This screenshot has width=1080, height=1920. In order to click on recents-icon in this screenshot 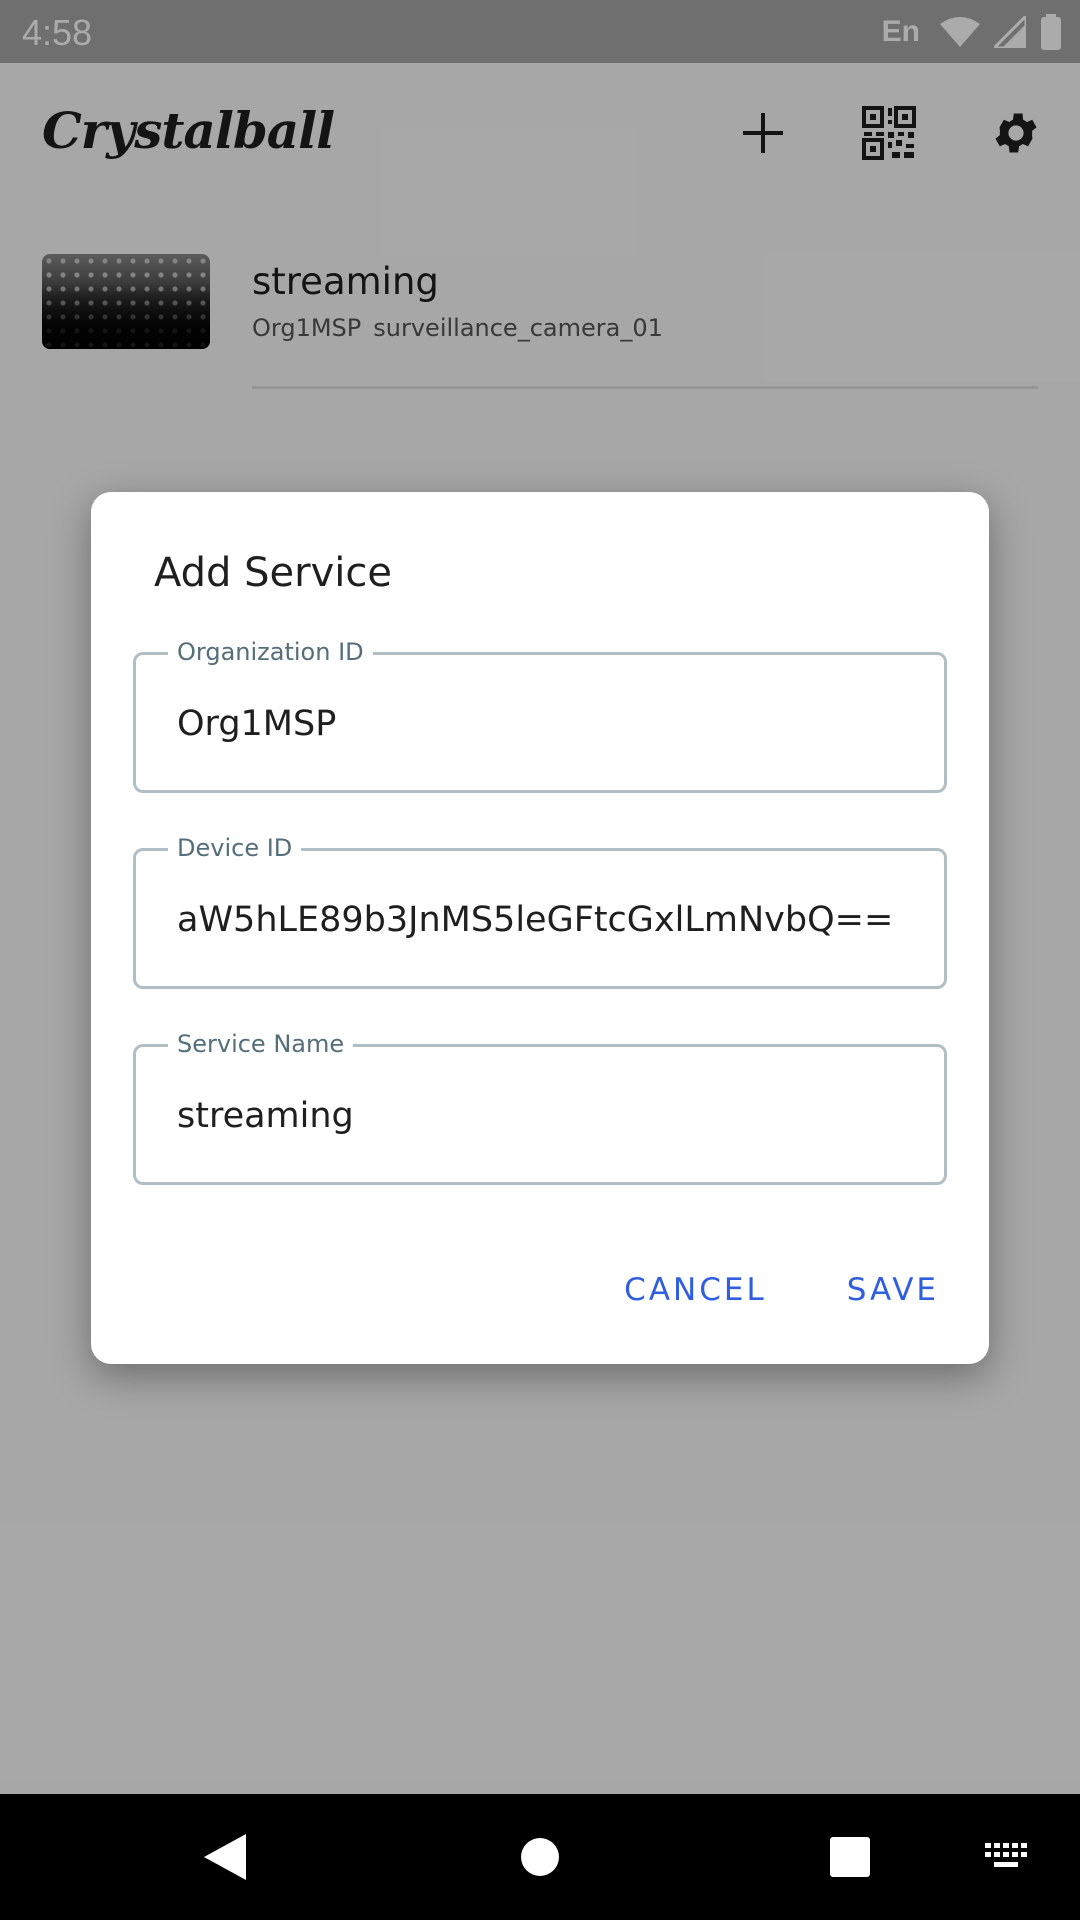, I will do `click(850, 1857)`.